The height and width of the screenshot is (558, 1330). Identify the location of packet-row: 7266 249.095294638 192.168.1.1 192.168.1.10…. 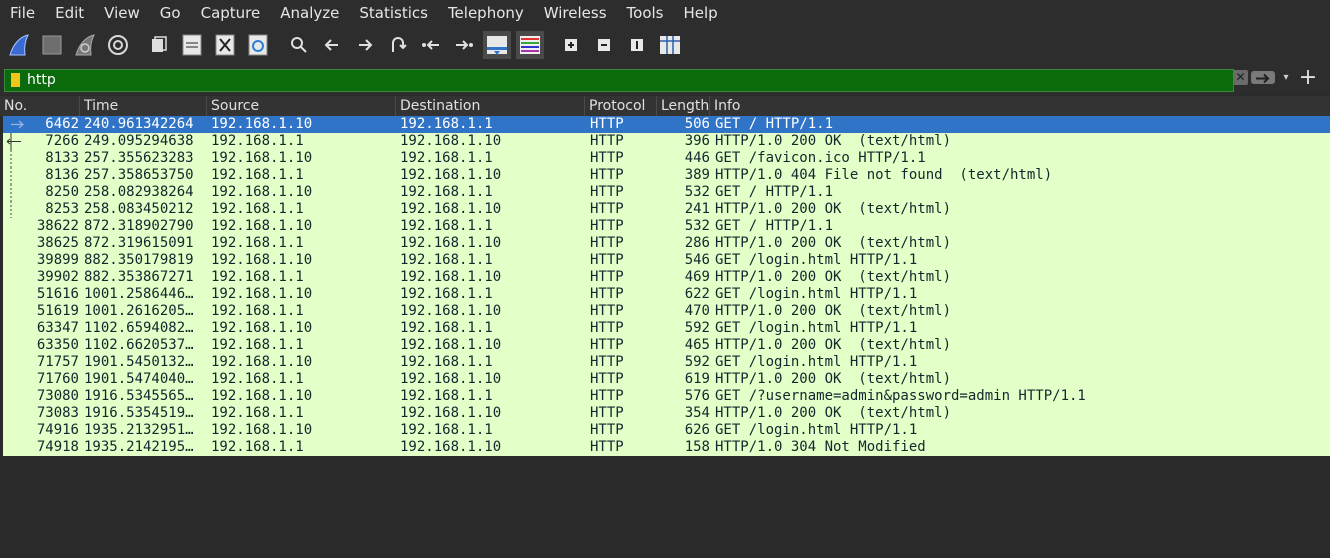
(665, 141).